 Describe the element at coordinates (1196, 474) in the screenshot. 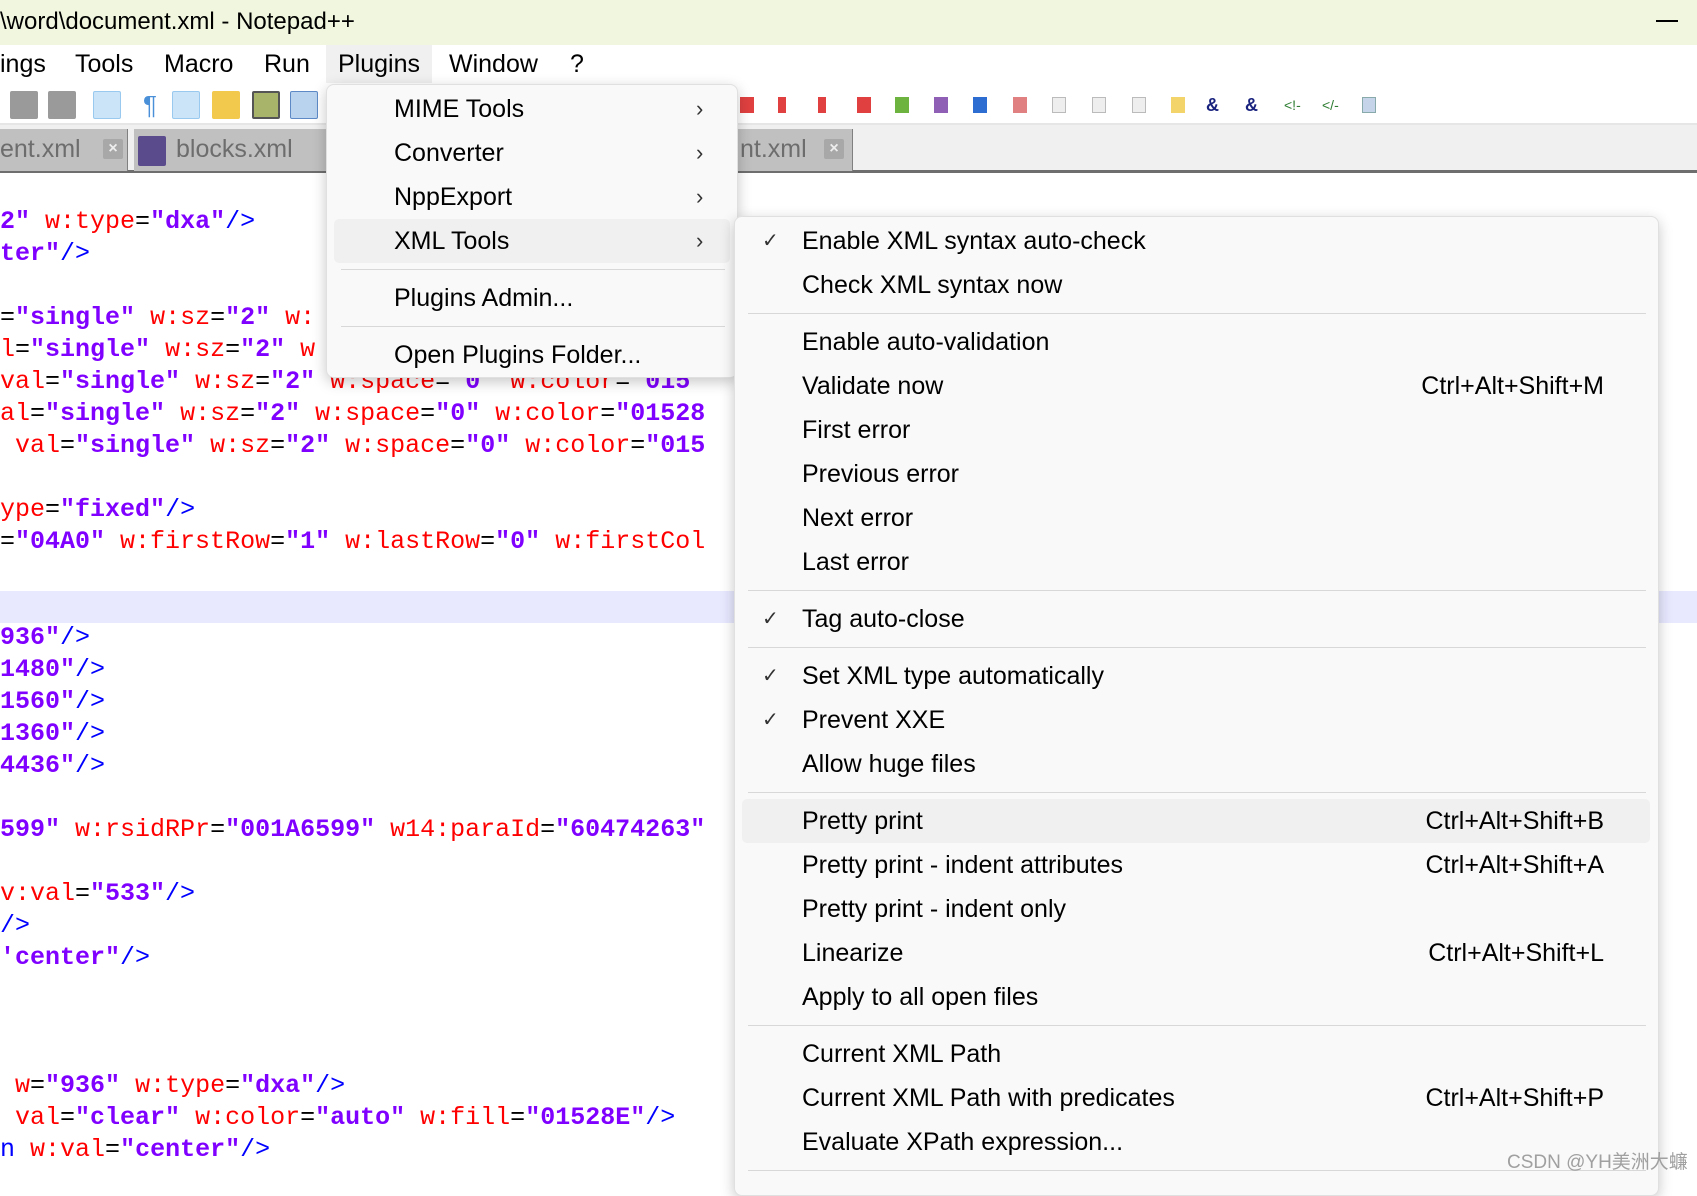

I see `menu-item-previous-error: Previous error` at that location.